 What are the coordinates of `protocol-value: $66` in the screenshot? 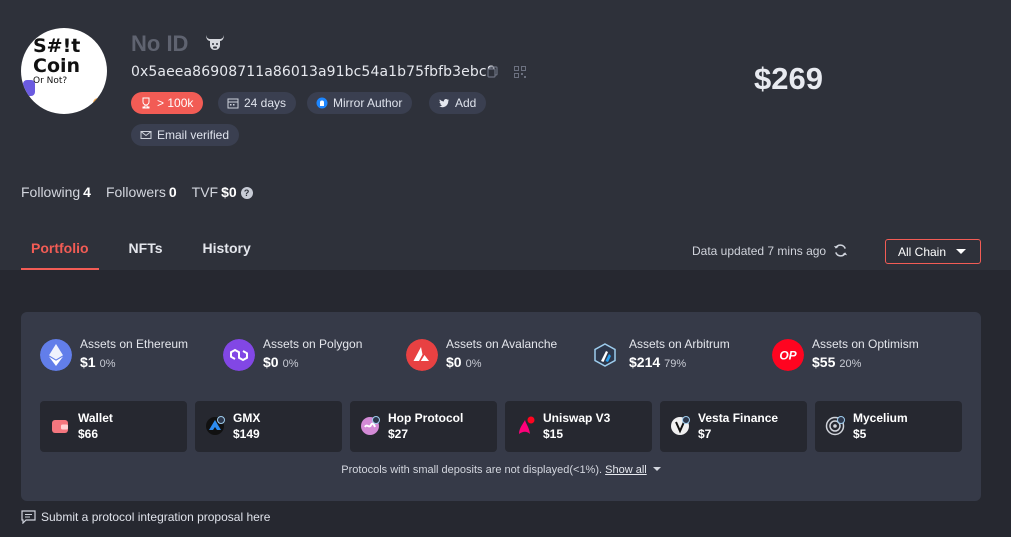 It's located at (88, 434).